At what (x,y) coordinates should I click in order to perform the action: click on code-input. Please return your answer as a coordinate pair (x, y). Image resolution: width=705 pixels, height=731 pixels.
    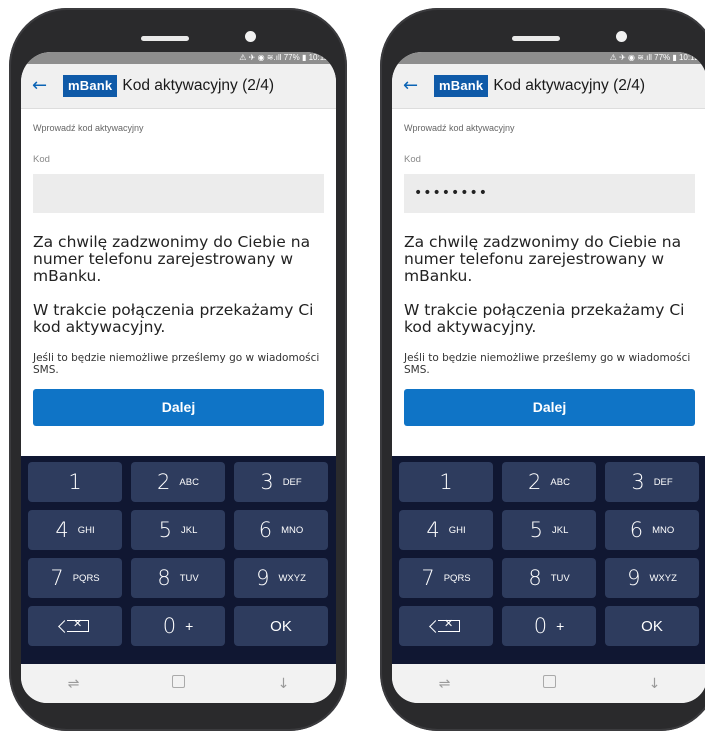
    Looking at the image, I should click on (178, 193).